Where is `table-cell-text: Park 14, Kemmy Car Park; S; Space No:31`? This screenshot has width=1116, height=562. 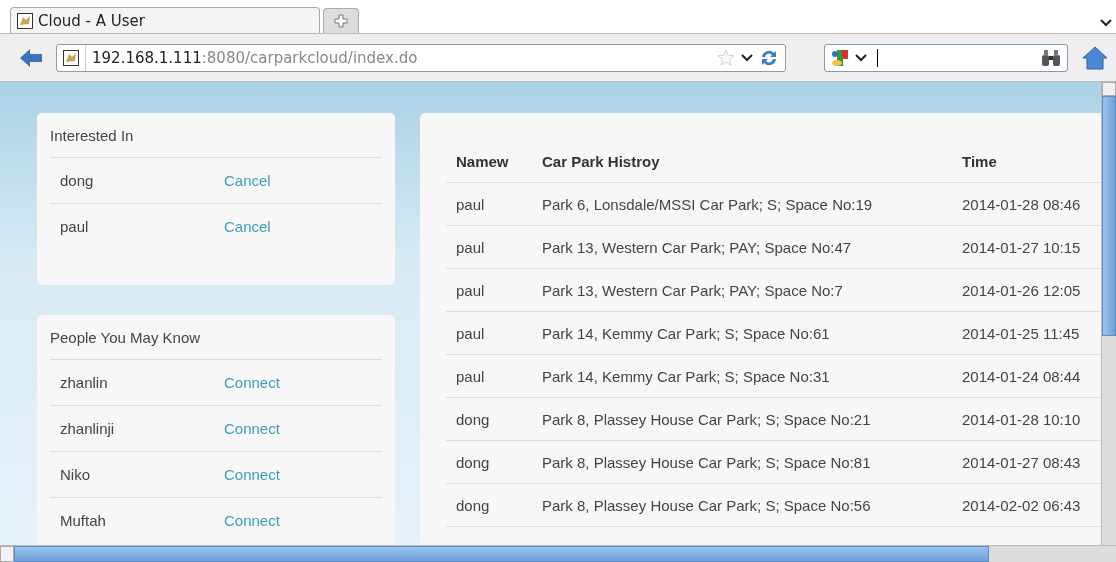
table-cell-text: Park 14, Kemmy Car Park; S; Space No:31 is located at coordinates (686, 376).